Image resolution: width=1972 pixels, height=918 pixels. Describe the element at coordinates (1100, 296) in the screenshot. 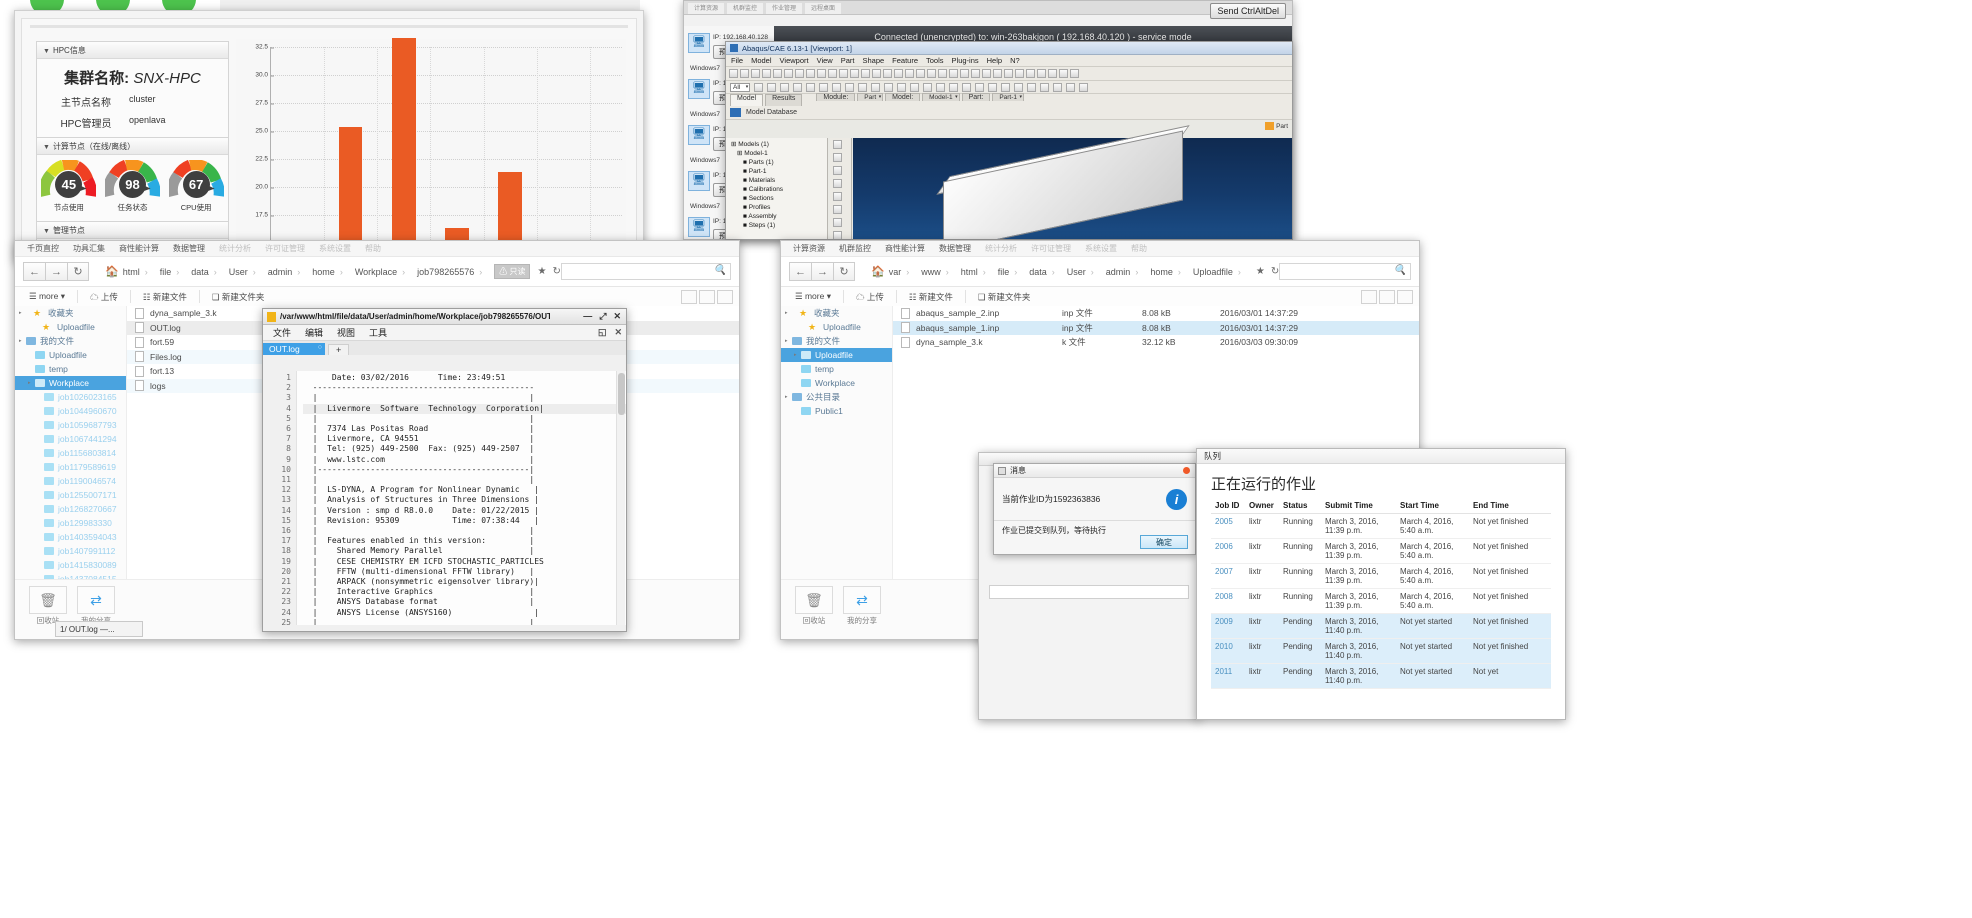

I see `fm-b-toolbar: ☰ more ▾ ☁ 上传 ☷ 新建文件 ❑ 新建文件夹` at that location.